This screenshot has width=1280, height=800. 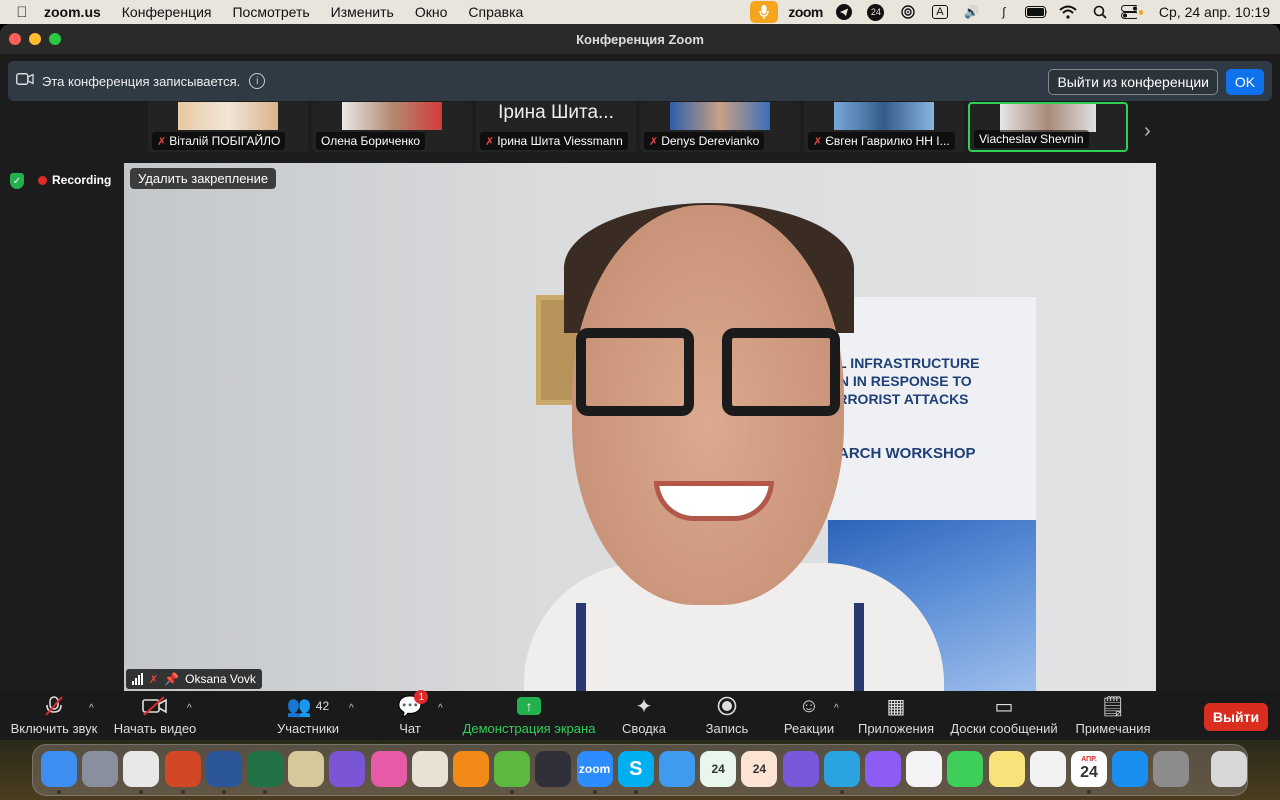 What do you see at coordinates (1006, 769) in the screenshot?
I see `notes-icon` at bounding box center [1006, 769].